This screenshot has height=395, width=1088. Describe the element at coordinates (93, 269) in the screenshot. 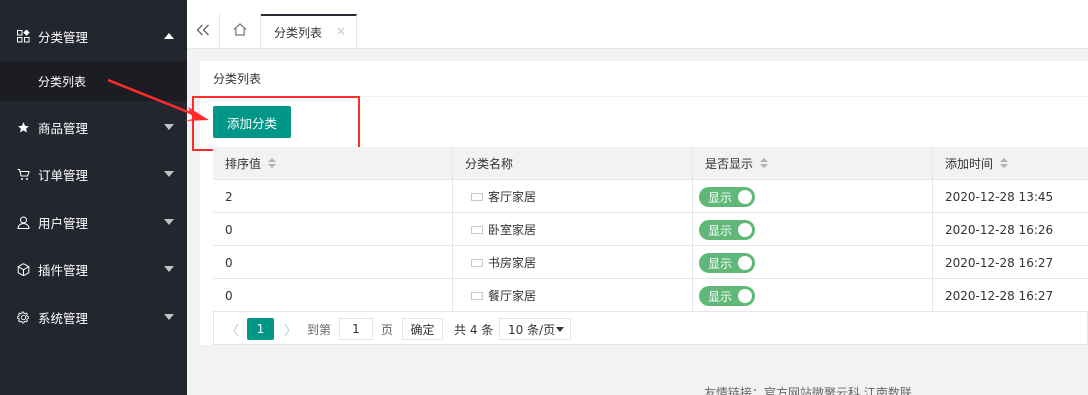

I see `sidebar-item-plugins: 插件管理` at that location.